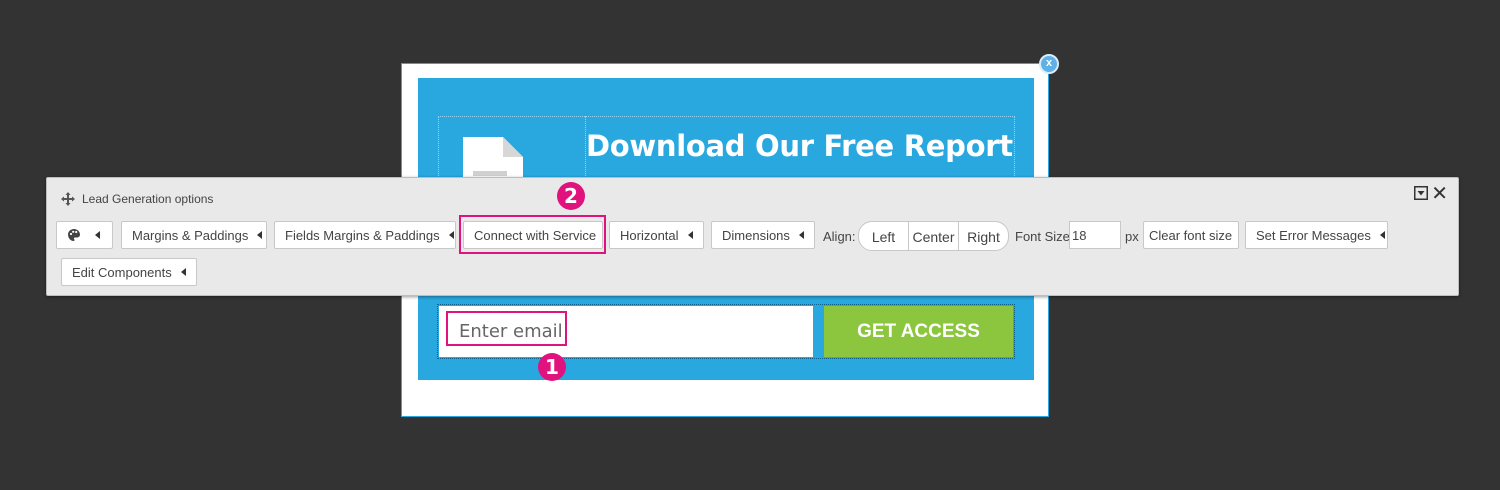  I want to click on horizontal-button: Horizontal, so click(656, 235).